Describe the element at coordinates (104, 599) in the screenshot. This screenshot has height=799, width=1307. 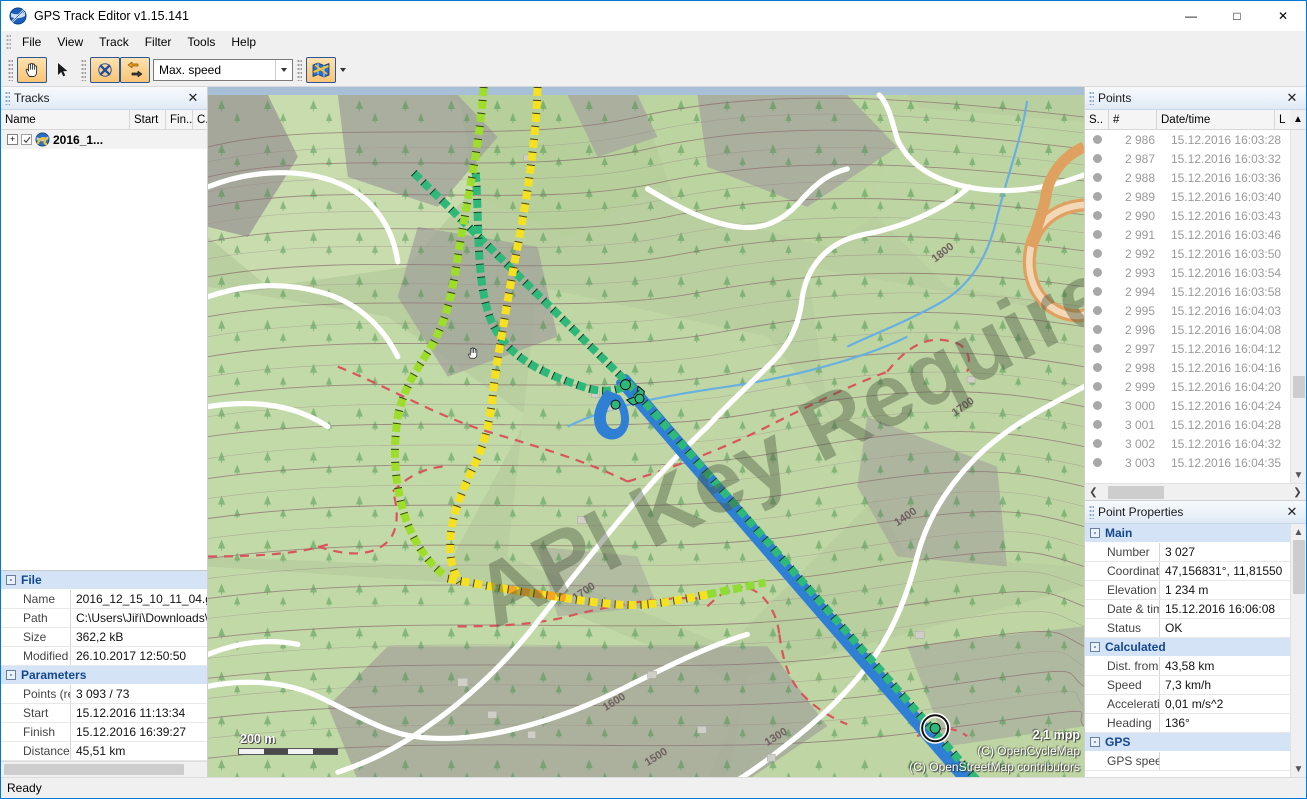
I see `property-row: Name 2016_12_15_10_11_04.gpx` at that location.